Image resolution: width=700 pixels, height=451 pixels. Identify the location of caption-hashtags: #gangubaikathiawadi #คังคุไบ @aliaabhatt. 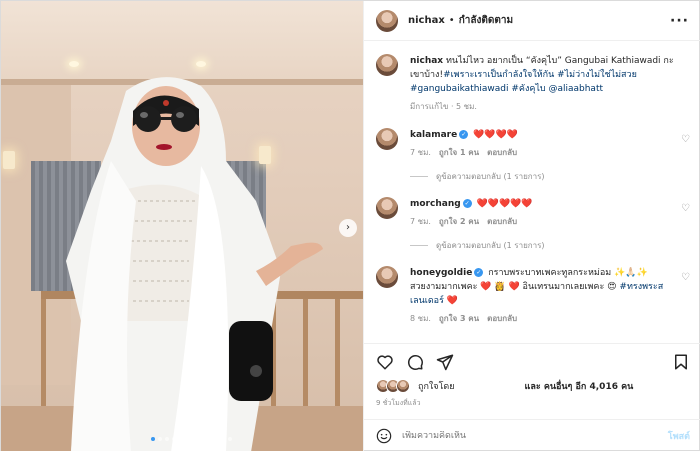
(506, 89).